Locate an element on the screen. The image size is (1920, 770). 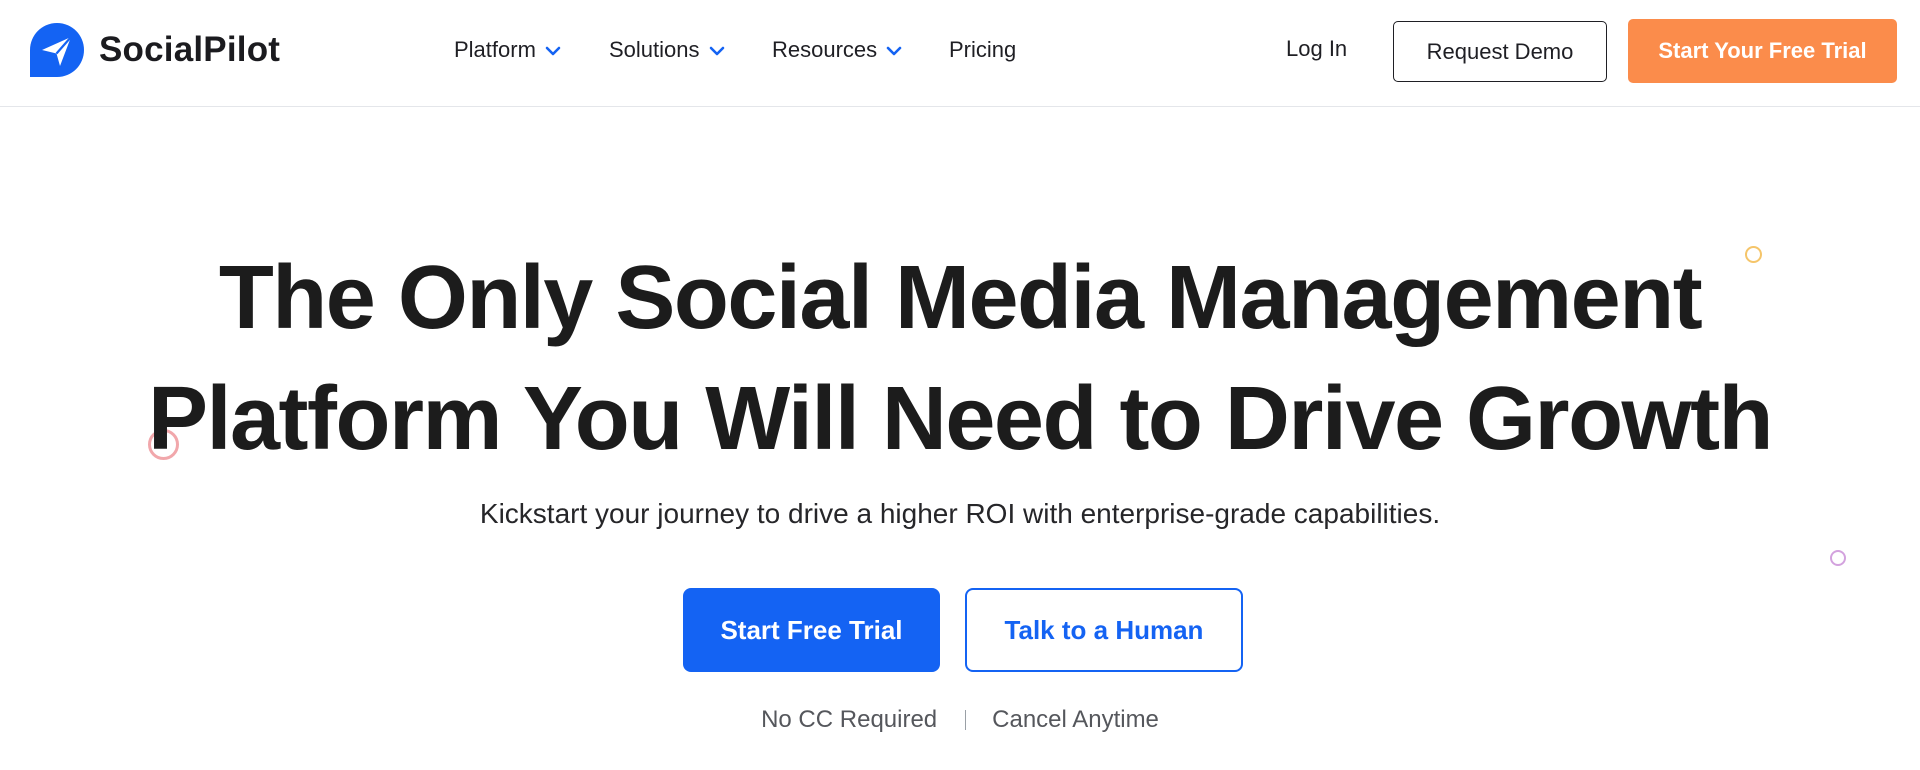
nav-item-resources: Resources is located at coordinates (837, 50).